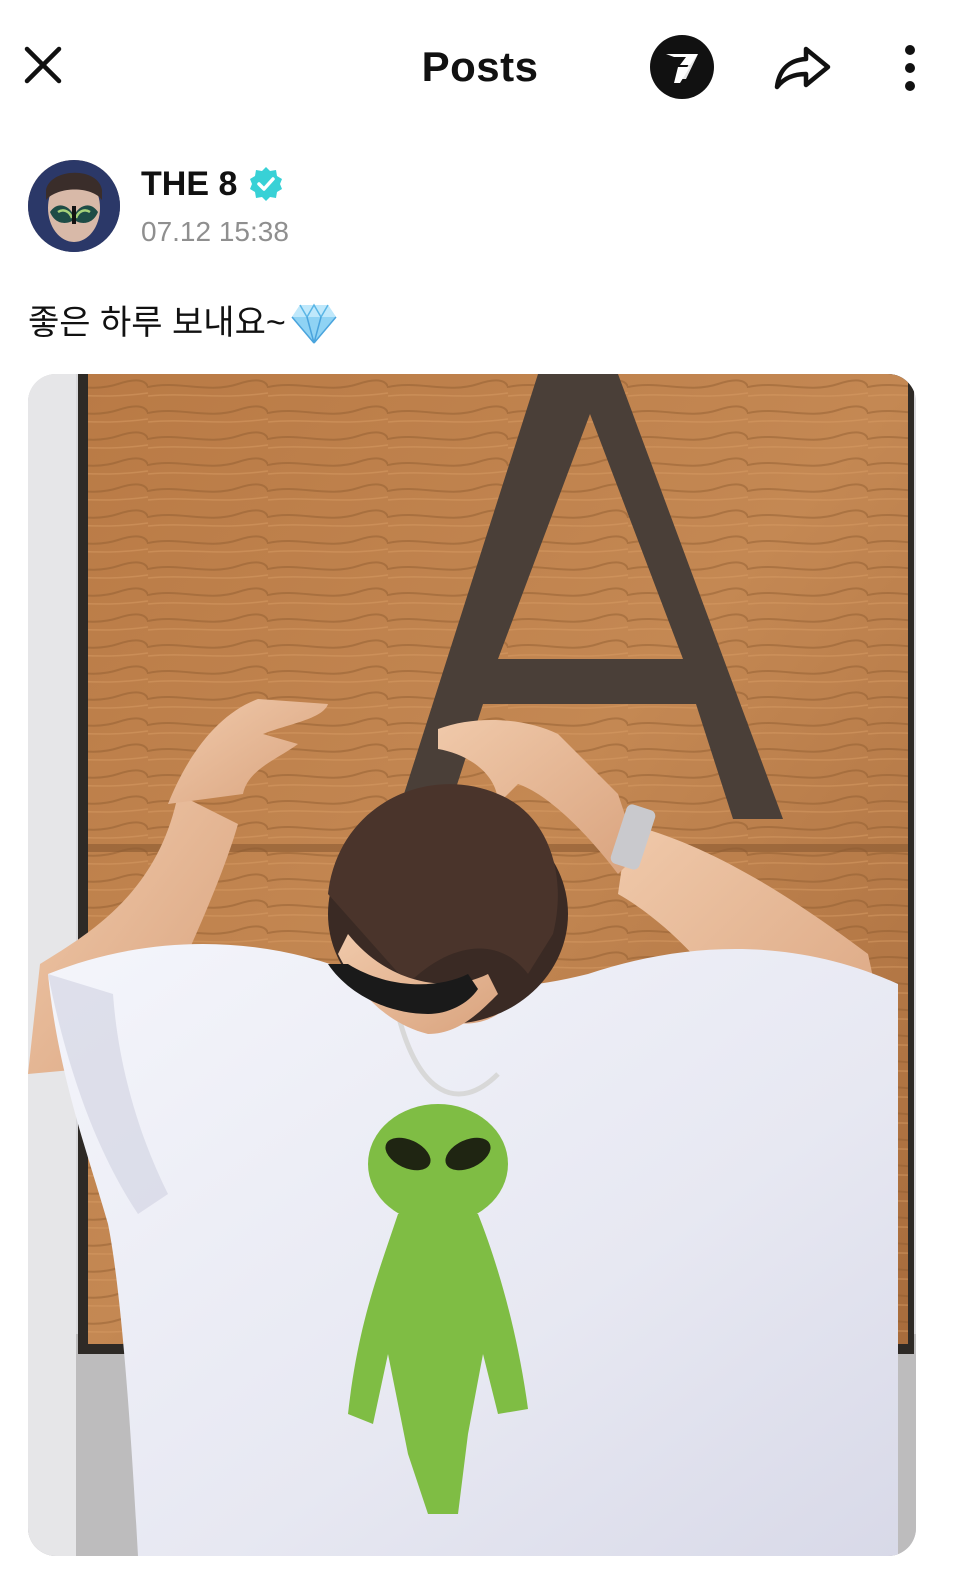 Image resolution: width=960 pixels, height=1592 pixels. Describe the element at coordinates (910, 50) in the screenshot. I see `more-vertical-icon` at that location.